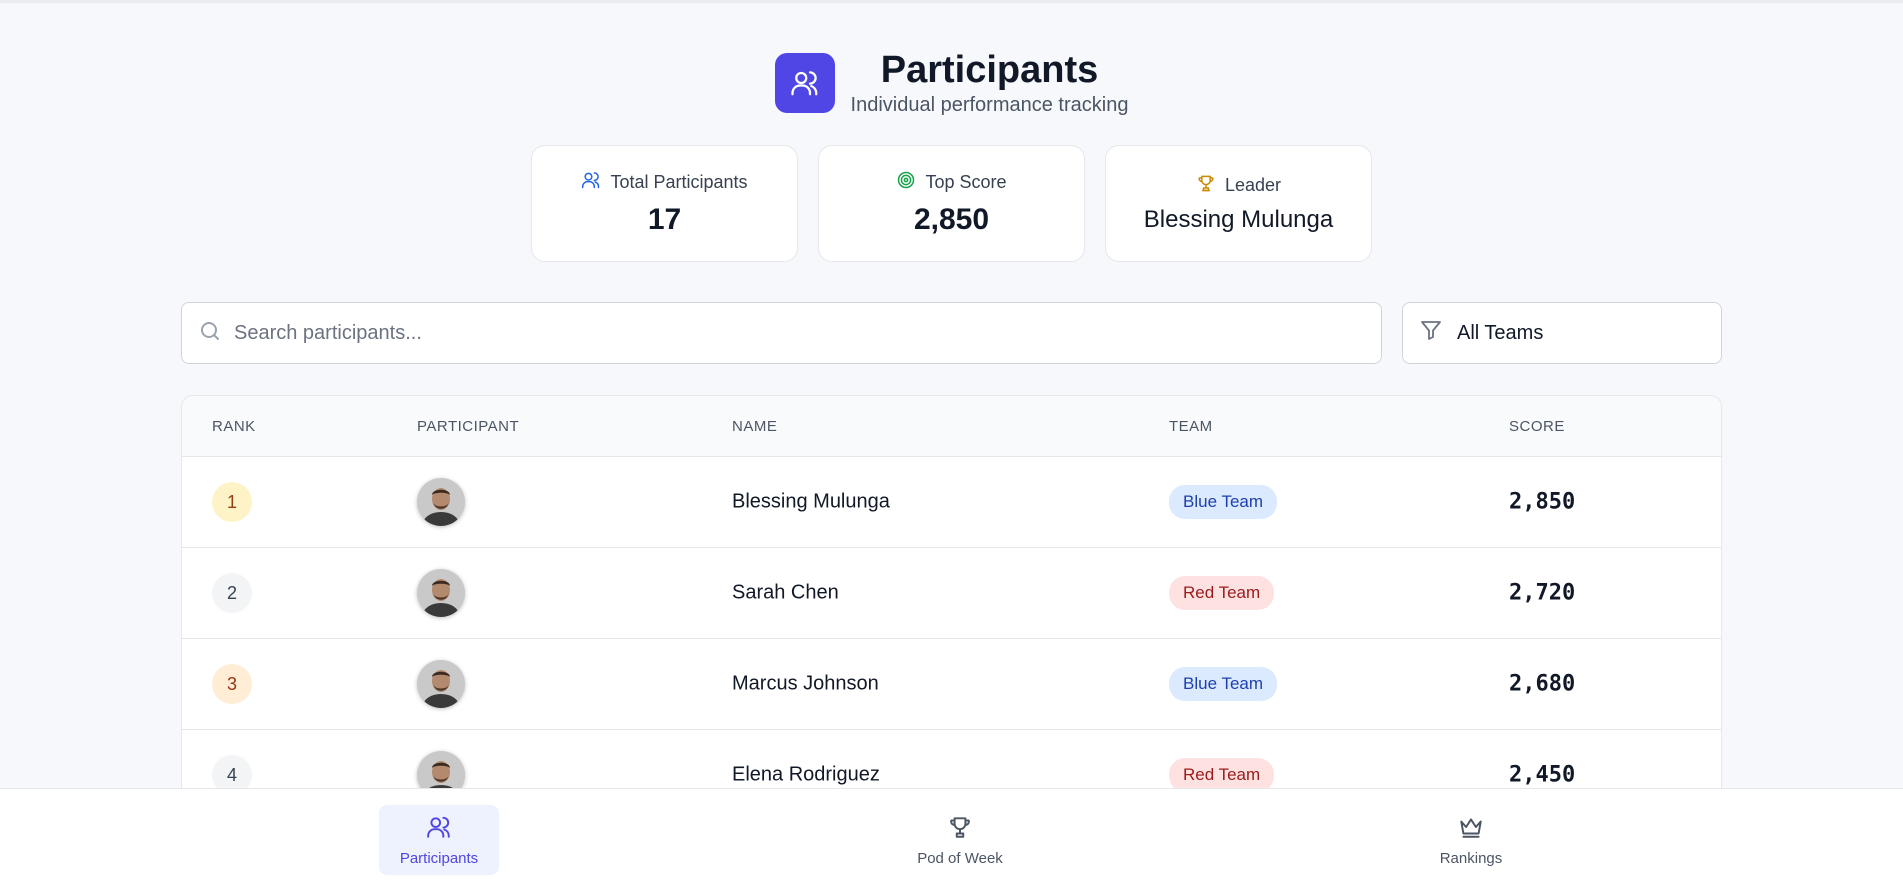  I want to click on participant-name: Marcus Johnson, so click(805, 683).